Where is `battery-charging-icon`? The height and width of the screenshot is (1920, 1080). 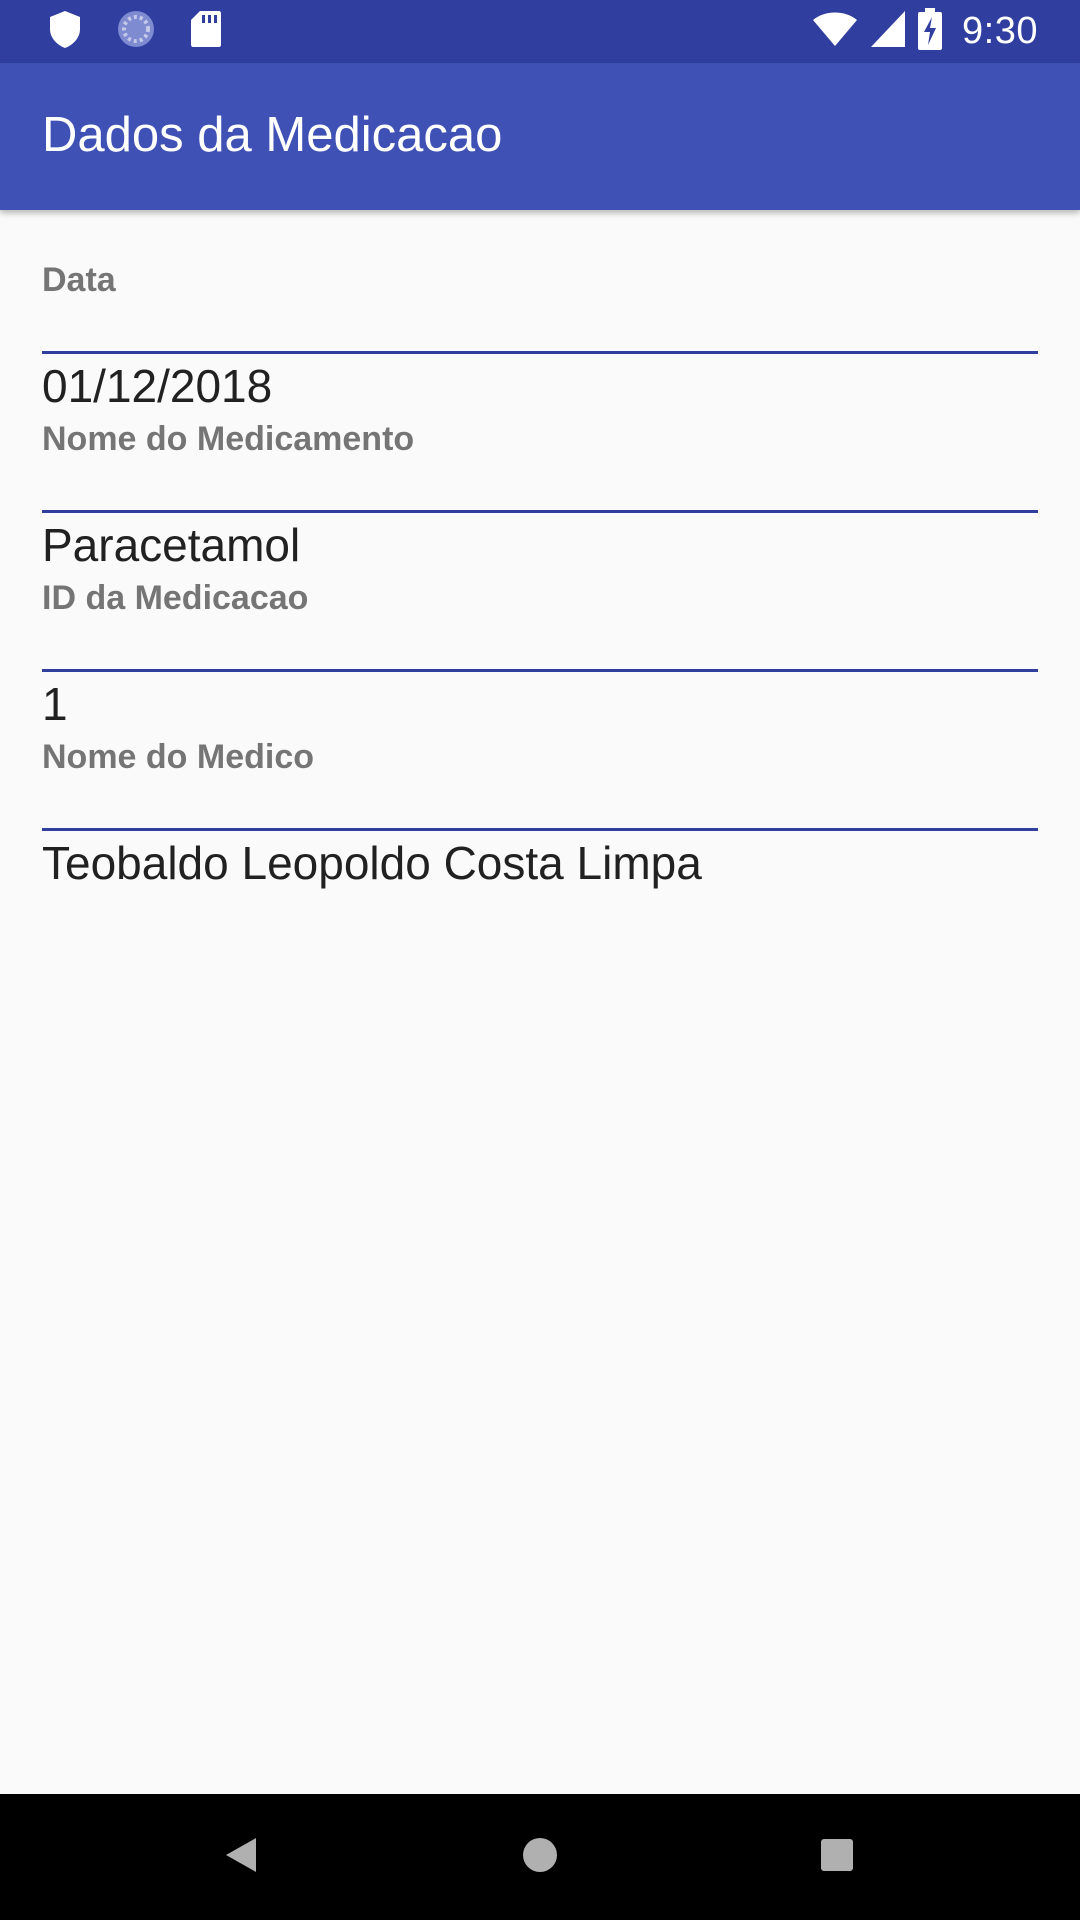 battery-charging-icon is located at coordinates (930, 31).